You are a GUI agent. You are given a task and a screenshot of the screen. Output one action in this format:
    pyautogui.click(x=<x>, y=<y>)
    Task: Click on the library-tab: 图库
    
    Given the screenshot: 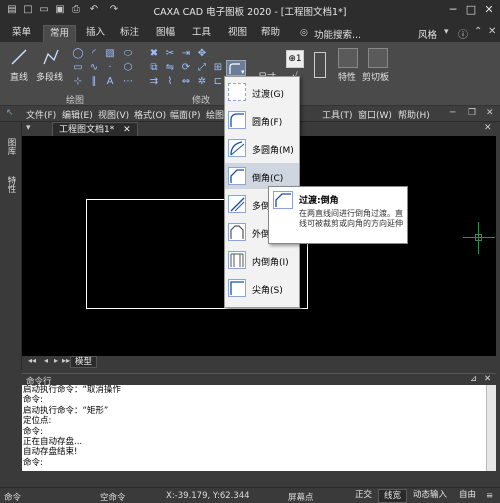 What is the action you would take?
    pyautogui.click(x=11, y=146)
    